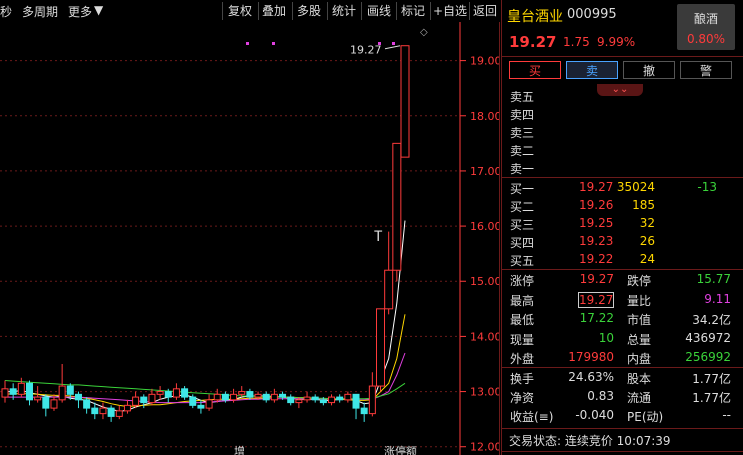 This screenshot has height=455, width=743. I want to click on stat-value: -0.040, so click(594, 415).